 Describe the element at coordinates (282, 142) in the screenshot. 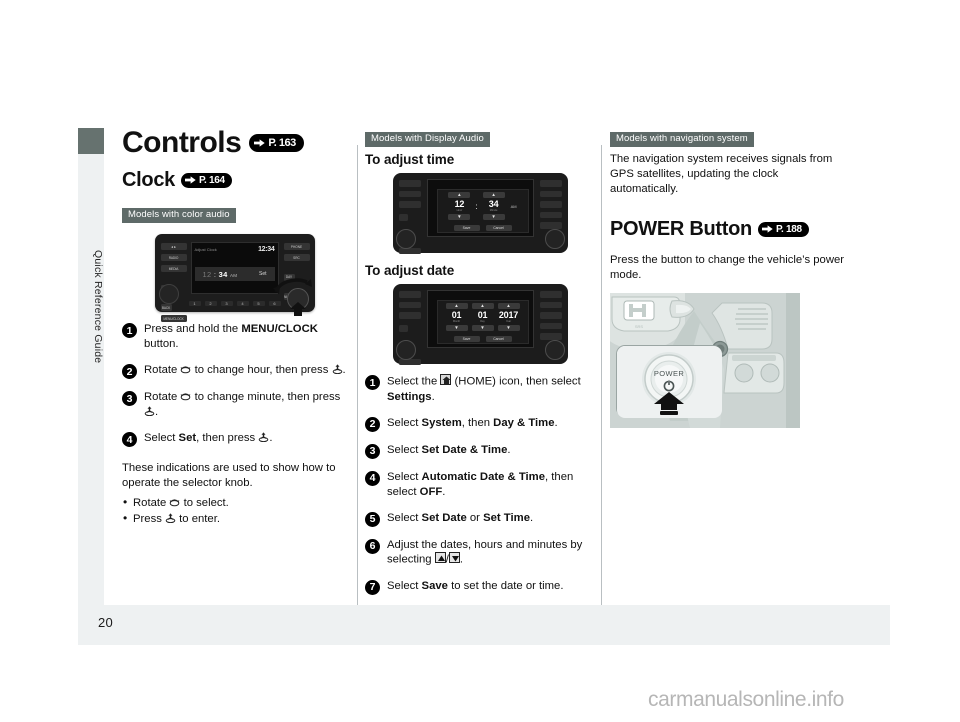

I see `page-ref-controls-label: P. 163` at that location.